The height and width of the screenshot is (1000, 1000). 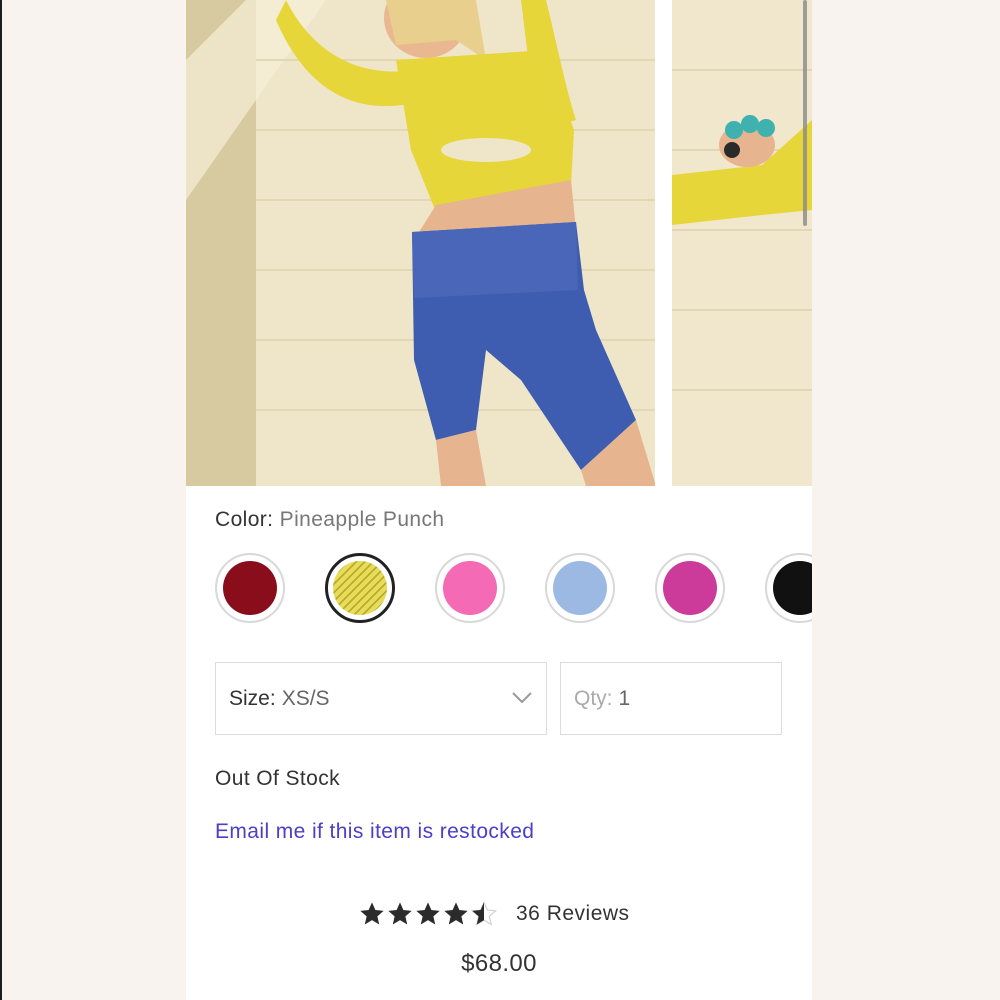 I want to click on color-swatch-pink, so click(x=470, y=588).